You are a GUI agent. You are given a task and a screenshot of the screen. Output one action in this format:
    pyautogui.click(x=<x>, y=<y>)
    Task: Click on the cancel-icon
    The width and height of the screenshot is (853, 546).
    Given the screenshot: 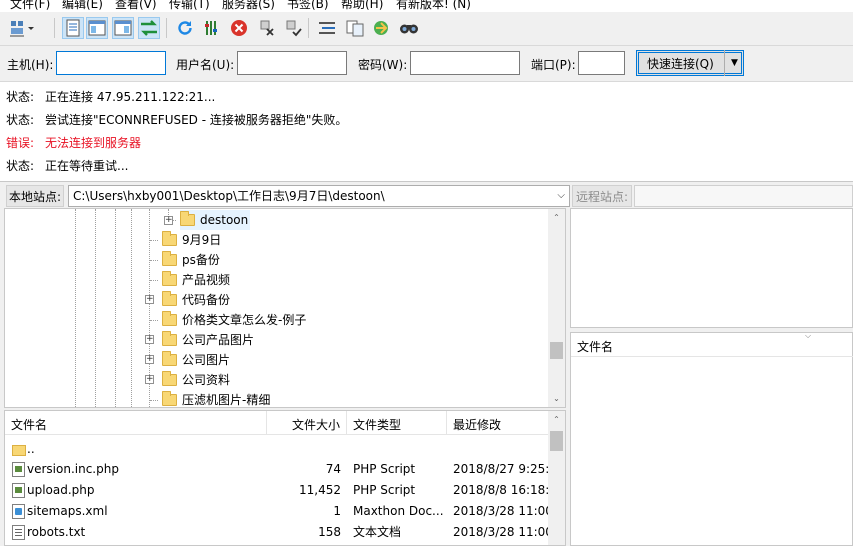 What is the action you would take?
    pyautogui.click(x=239, y=28)
    